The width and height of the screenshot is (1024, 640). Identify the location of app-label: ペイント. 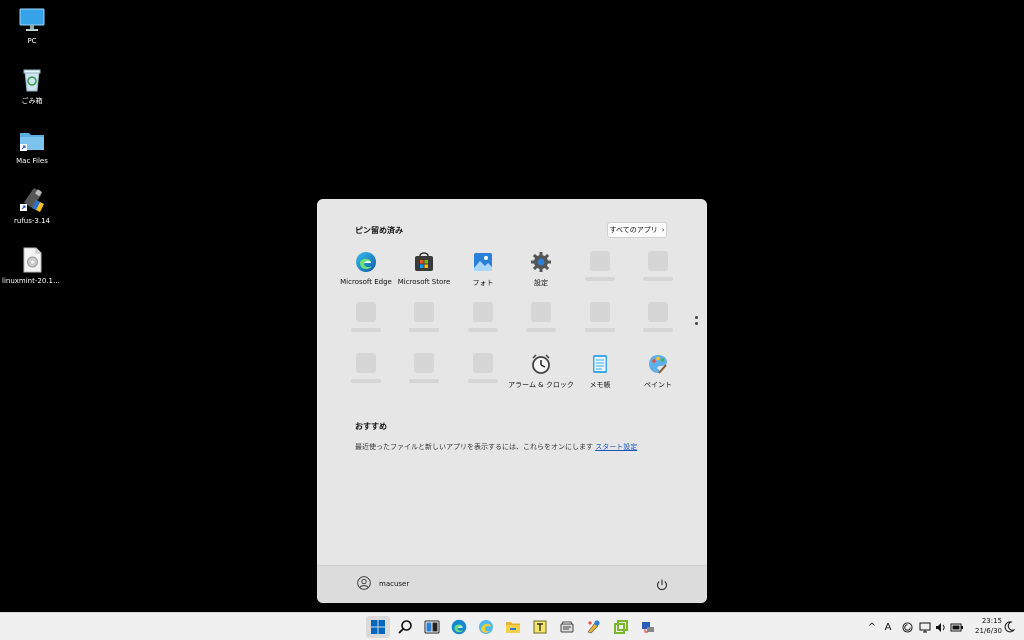
(658, 385).